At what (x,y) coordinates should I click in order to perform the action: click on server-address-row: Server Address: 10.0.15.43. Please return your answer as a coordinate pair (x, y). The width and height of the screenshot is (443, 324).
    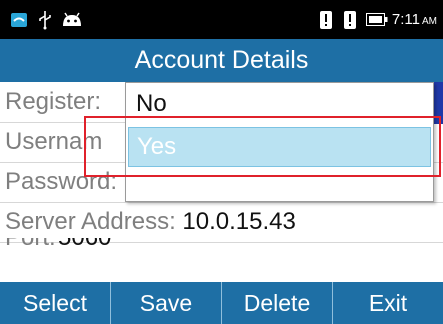
    Looking at the image, I should click on (221, 222).